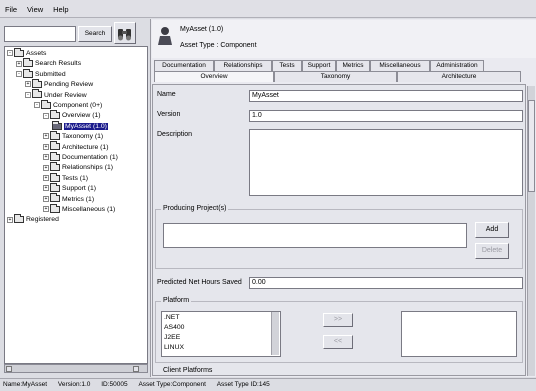 This screenshot has width=536, height=391. I want to click on tab-tests: Tests, so click(287, 65).